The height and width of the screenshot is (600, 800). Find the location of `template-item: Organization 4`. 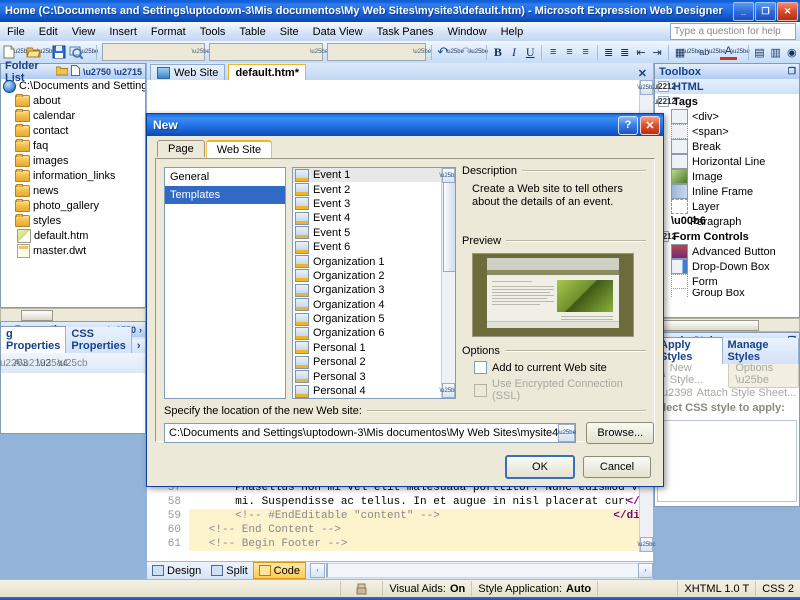

template-item: Organization 4 is located at coordinates (374, 305).